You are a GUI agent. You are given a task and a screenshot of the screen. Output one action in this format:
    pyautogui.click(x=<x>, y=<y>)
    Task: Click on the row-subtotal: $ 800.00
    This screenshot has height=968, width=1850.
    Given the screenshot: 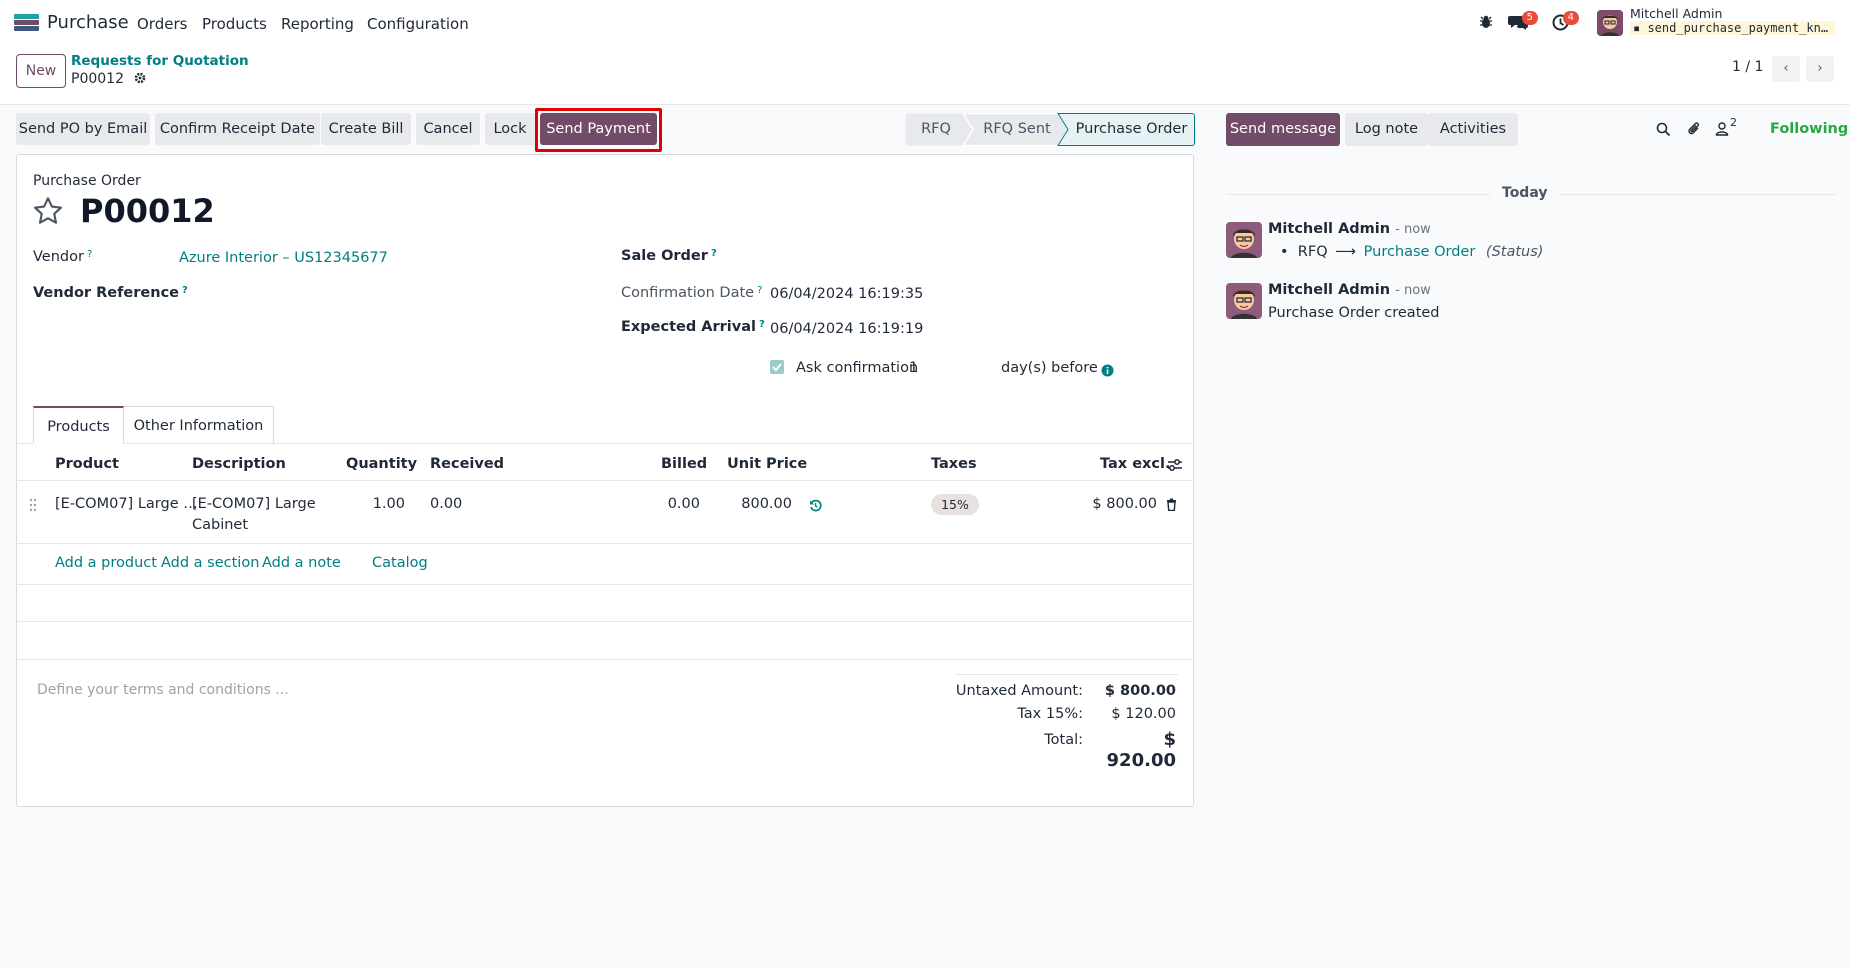 What is the action you would take?
    pyautogui.click(x=1124, y=504)
    